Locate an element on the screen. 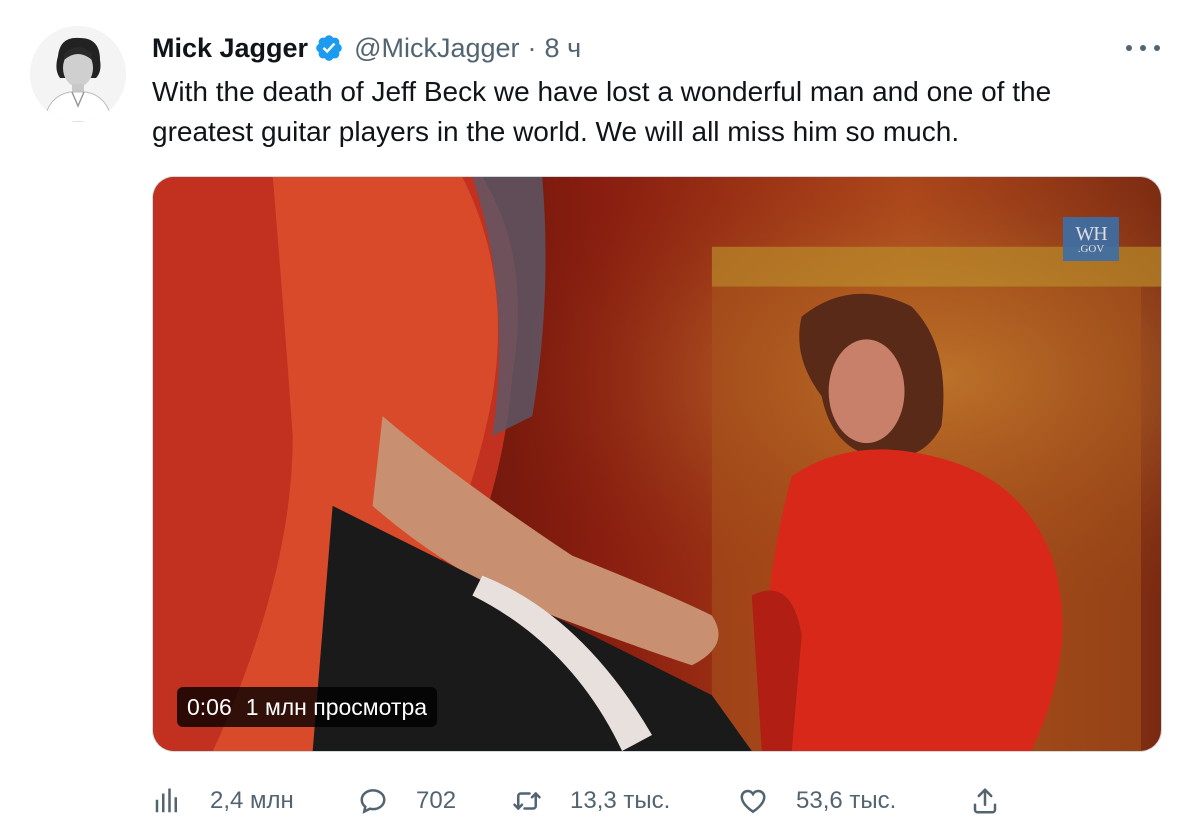  retweet-count: 13,3 тыс. is located at coordinates (620, 800).